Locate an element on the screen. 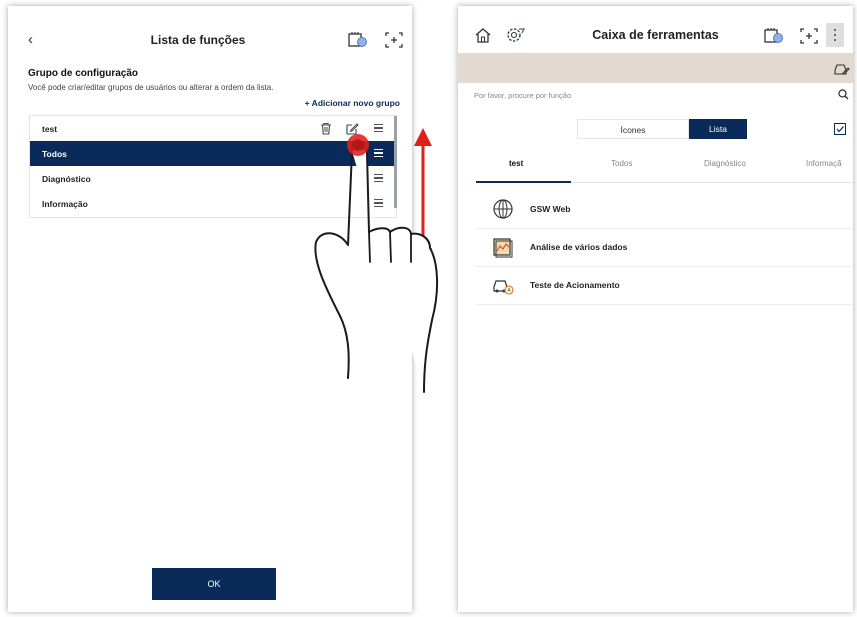 This screenshot has height=617, width=857. select-checkbox is located at coordinates (840, 129).